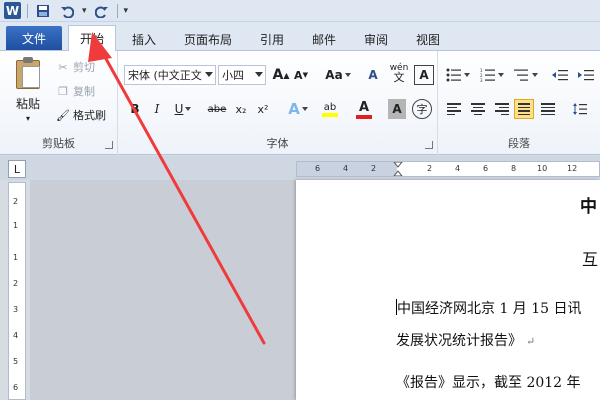 The width and height of the screenshot is (600, 400). What do you see at coordinates (364, 116) in the screenshot?
I see `font-color-swatch` at bounding box center [364, 116].